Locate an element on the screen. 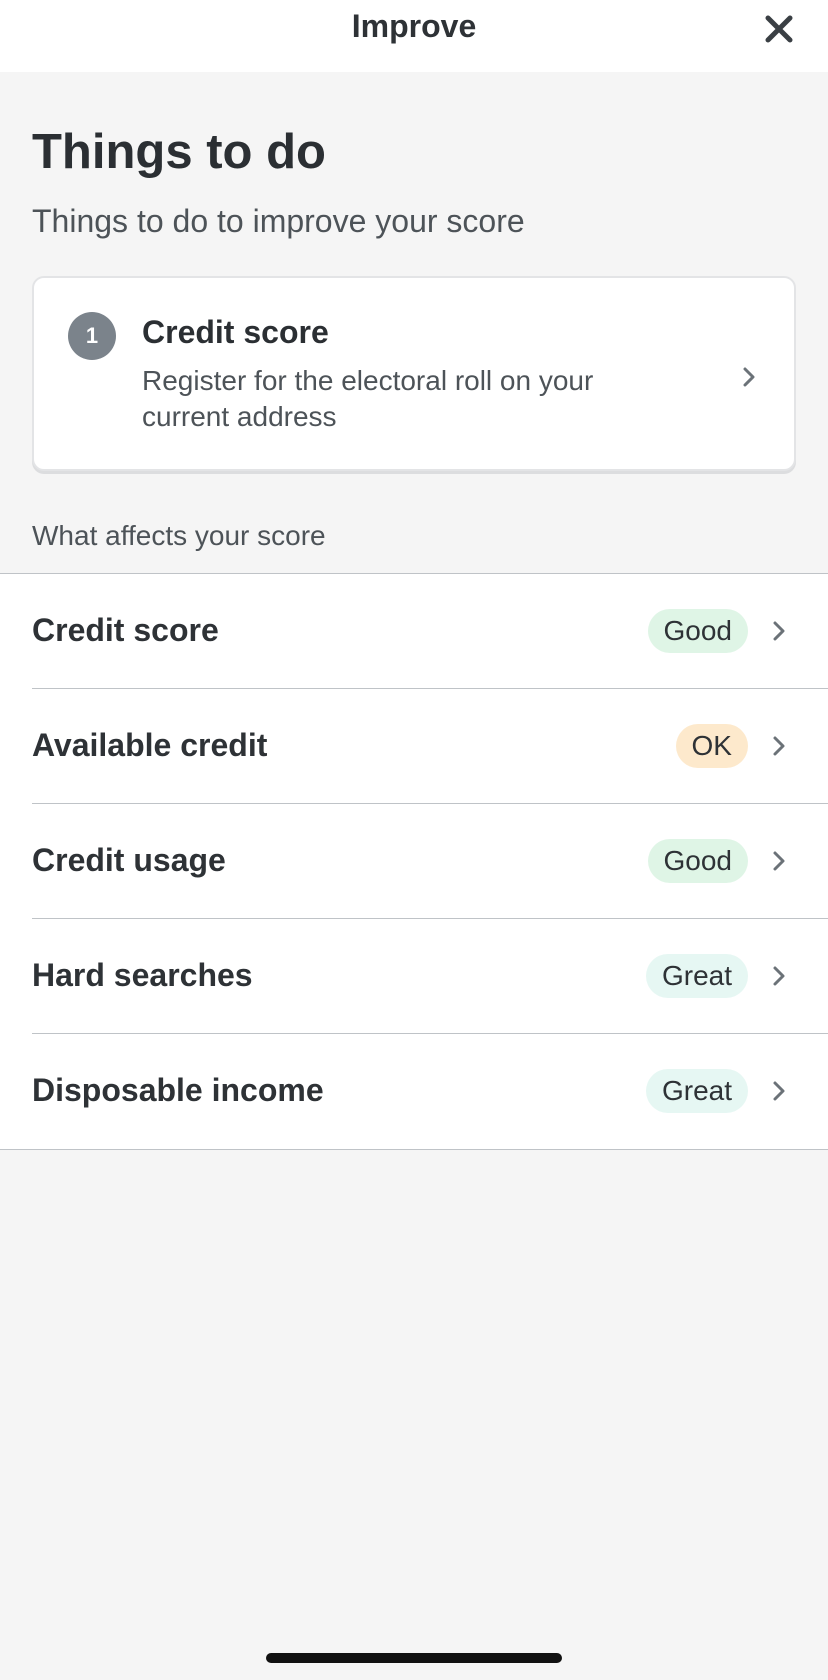  factor-label: Disposable income is located at coordinates (178, 1090).